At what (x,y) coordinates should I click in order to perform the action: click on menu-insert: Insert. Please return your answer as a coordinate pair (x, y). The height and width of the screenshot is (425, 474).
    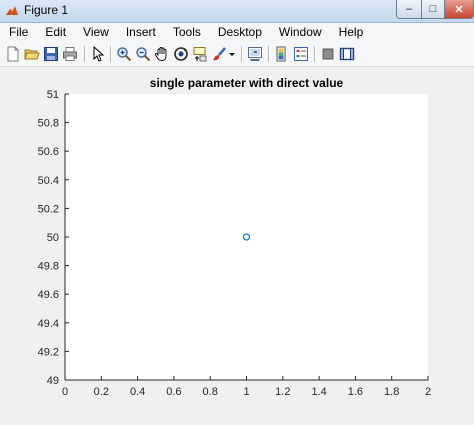
    Looking at the image, I should click on (140, 32).